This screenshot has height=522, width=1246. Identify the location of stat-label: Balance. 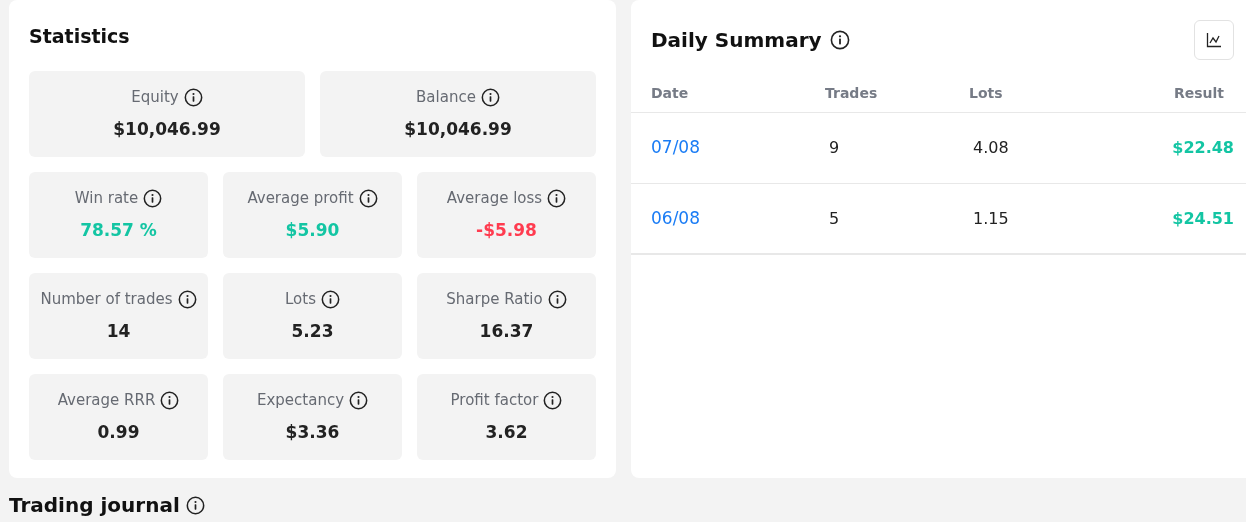
(446, 97).